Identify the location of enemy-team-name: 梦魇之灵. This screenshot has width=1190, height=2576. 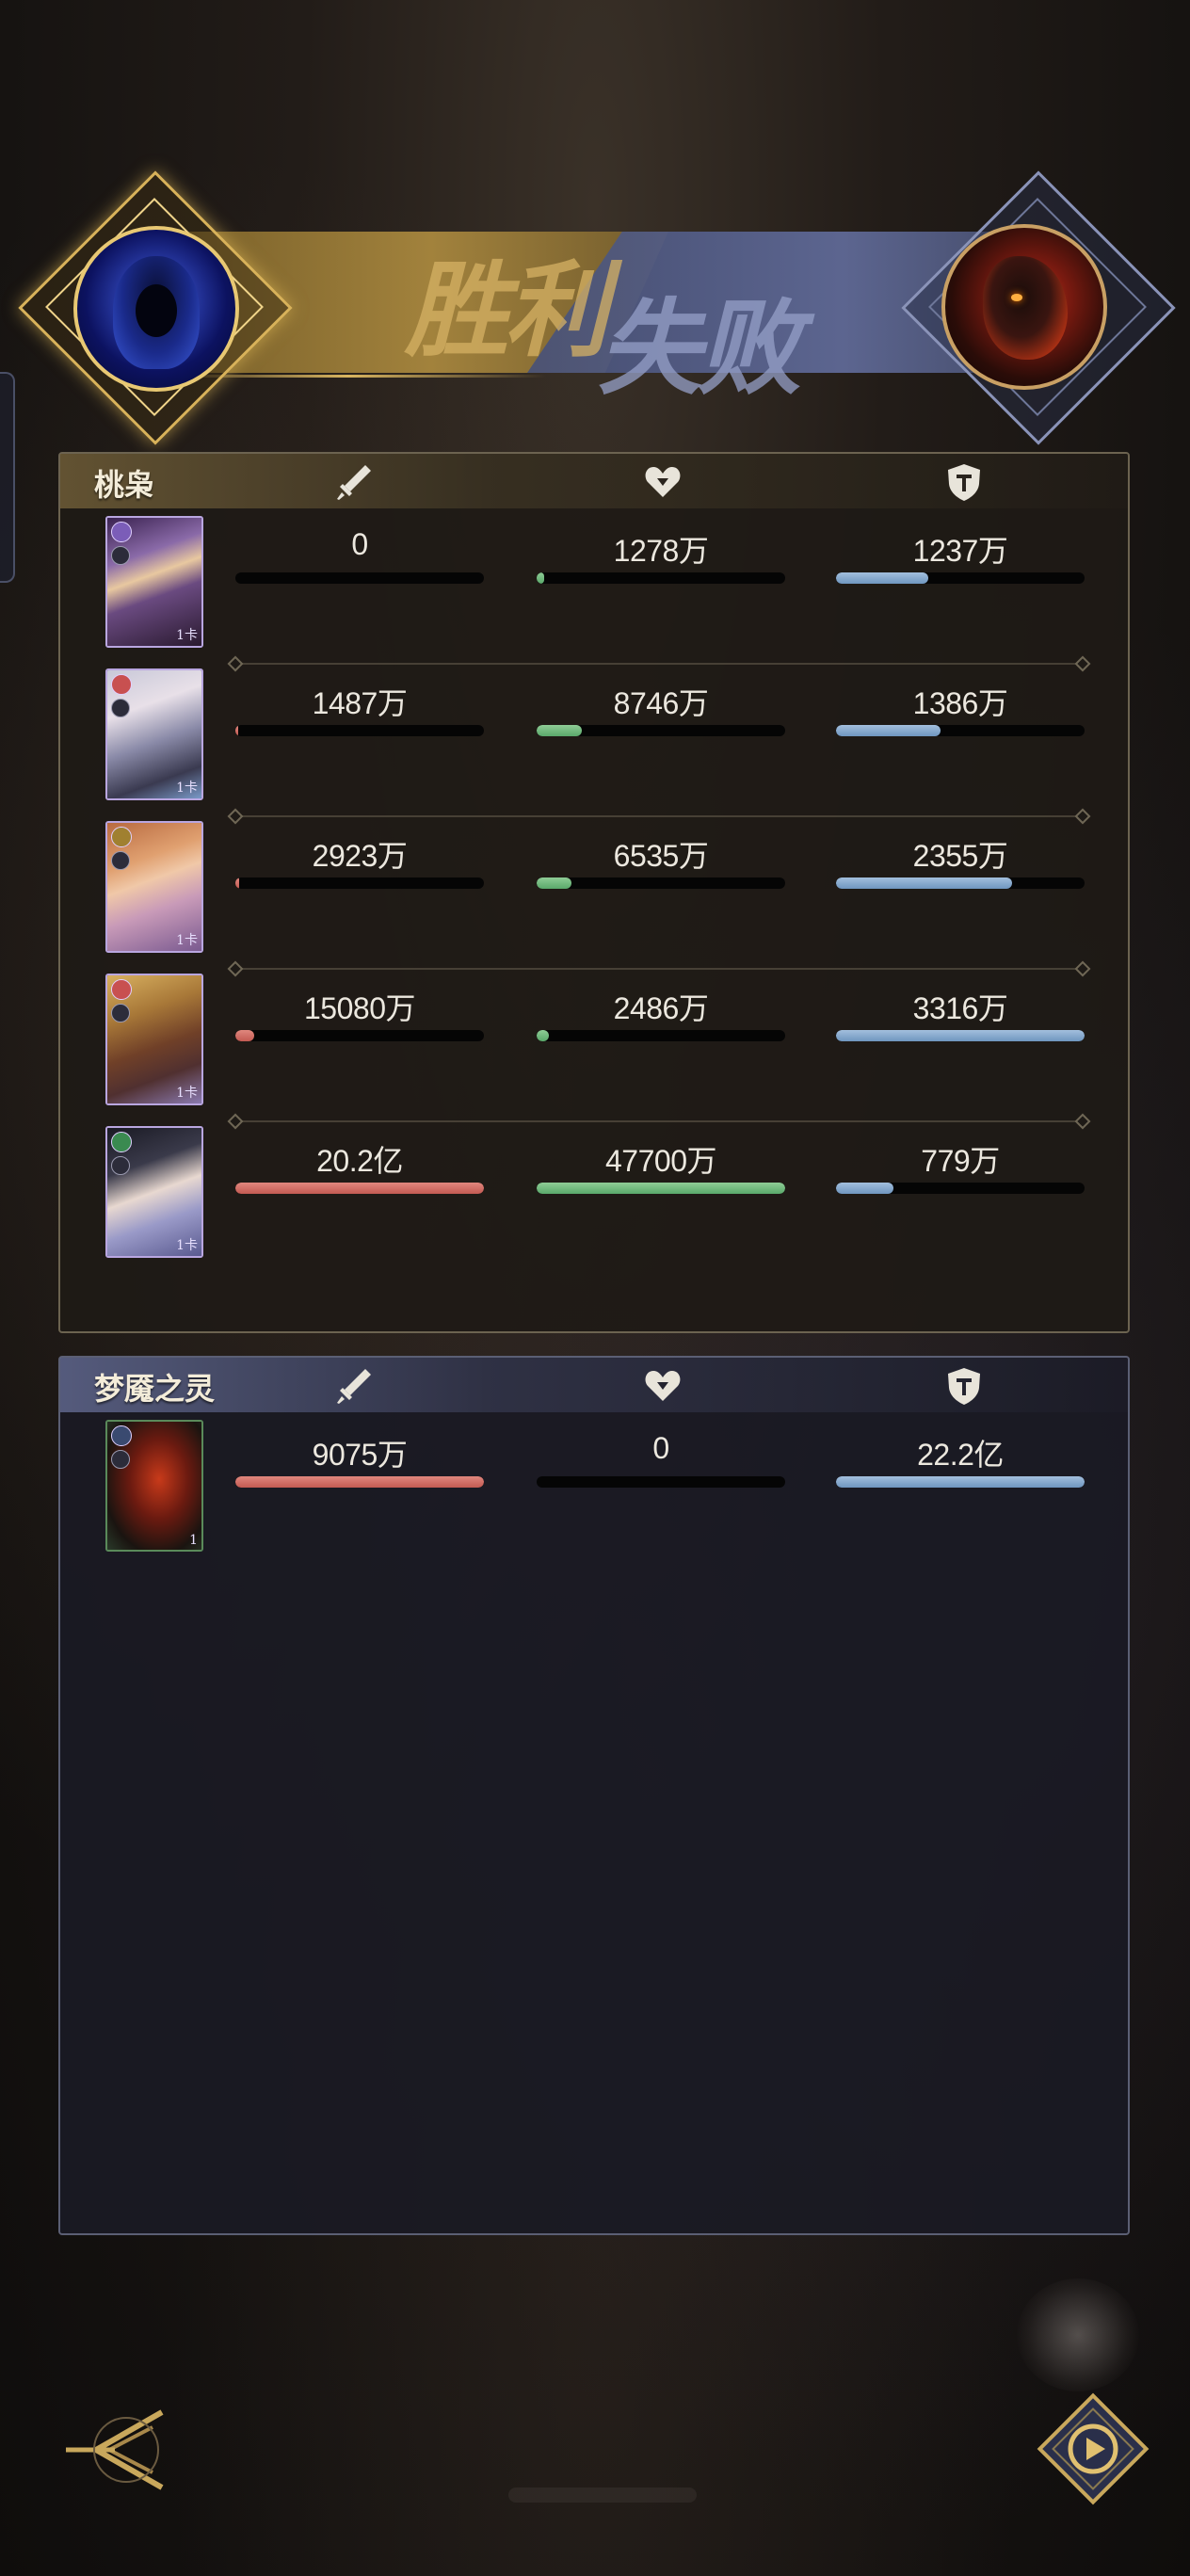
(155, 1389).